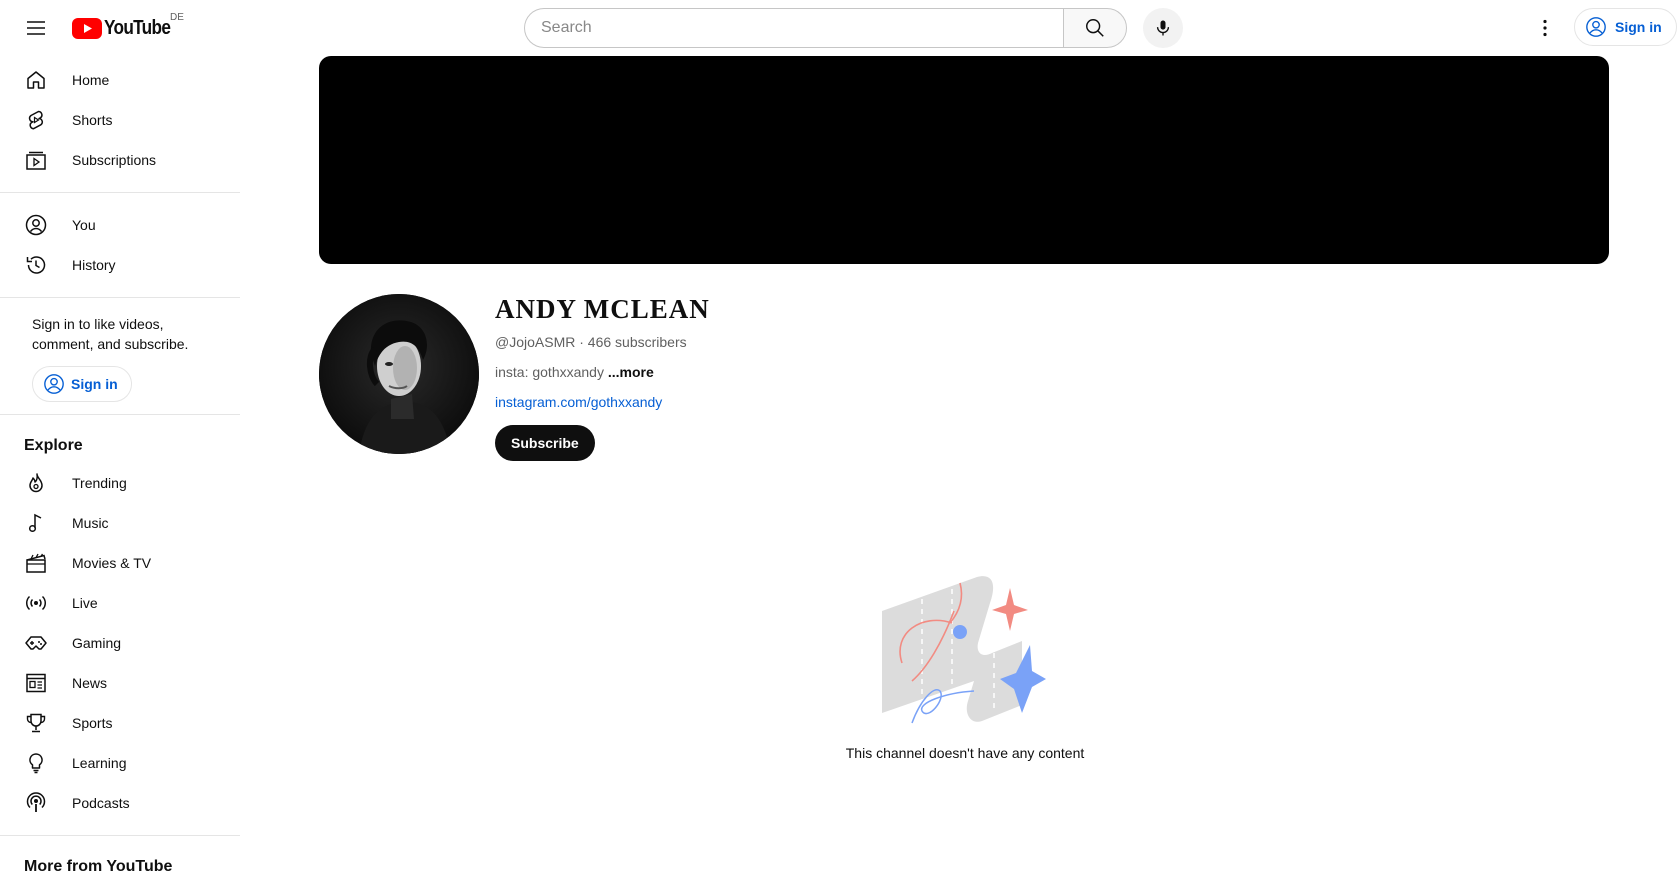 The width and height of the screenshot is (1680, 876). What do you see at coordinates (114, 160) in the screenshot?
I see `sidebar-item-label: Subscriptions` at bounding box center [114, 160].